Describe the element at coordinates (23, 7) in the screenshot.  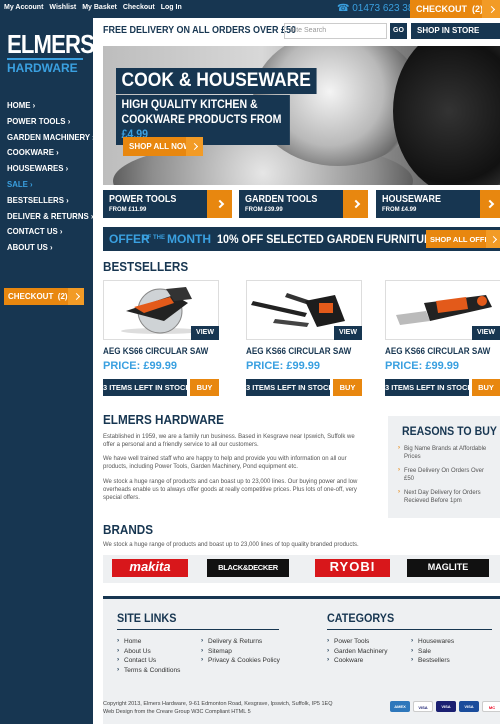
I see `my-account-link: My Account` at that location.